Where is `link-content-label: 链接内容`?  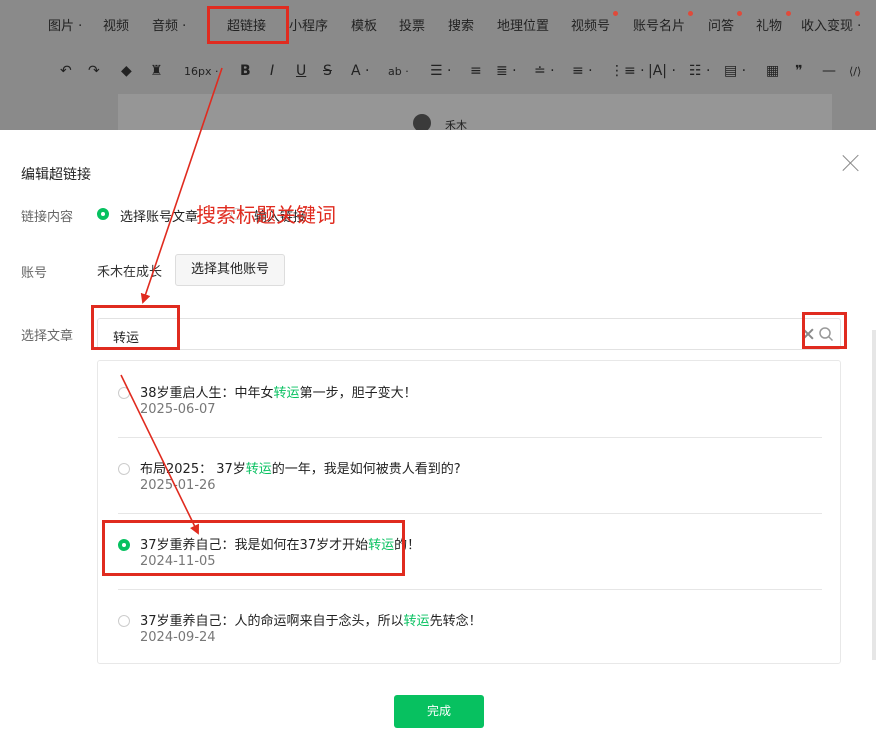
link-content-label: 链接内容 is located at coordinates (47, 217).